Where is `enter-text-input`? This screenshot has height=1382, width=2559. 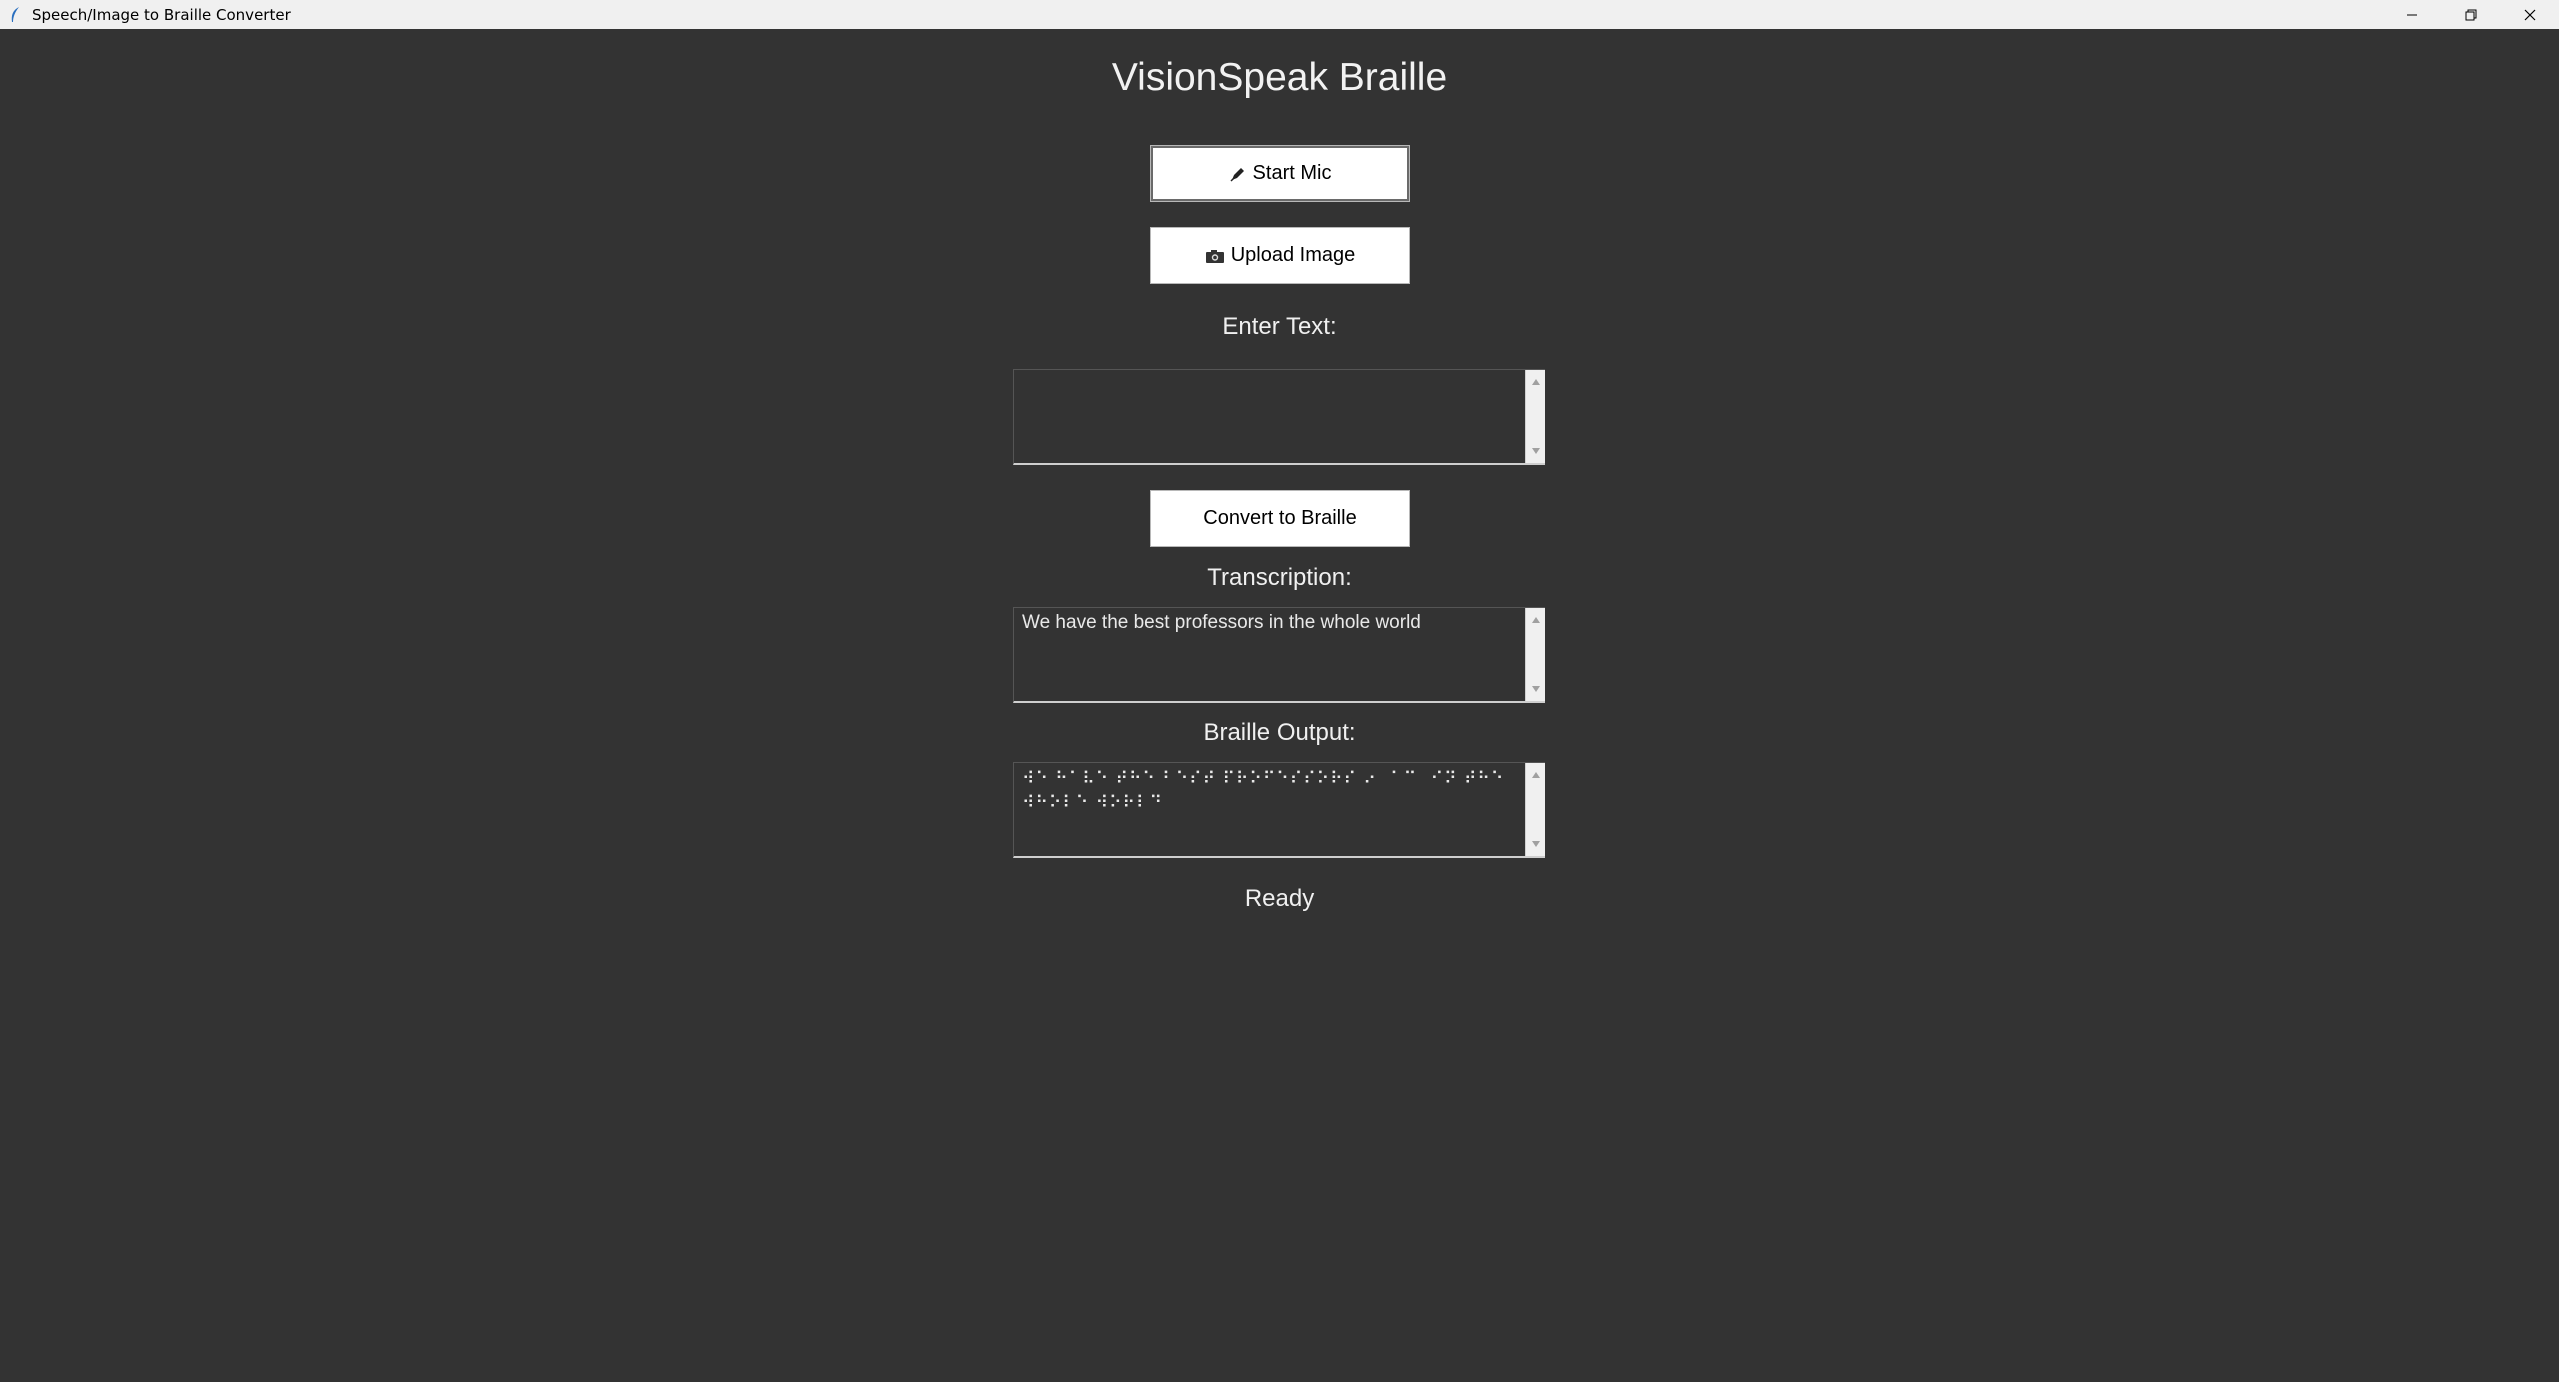 enter-text-input is located at coordinates (1268, 416).